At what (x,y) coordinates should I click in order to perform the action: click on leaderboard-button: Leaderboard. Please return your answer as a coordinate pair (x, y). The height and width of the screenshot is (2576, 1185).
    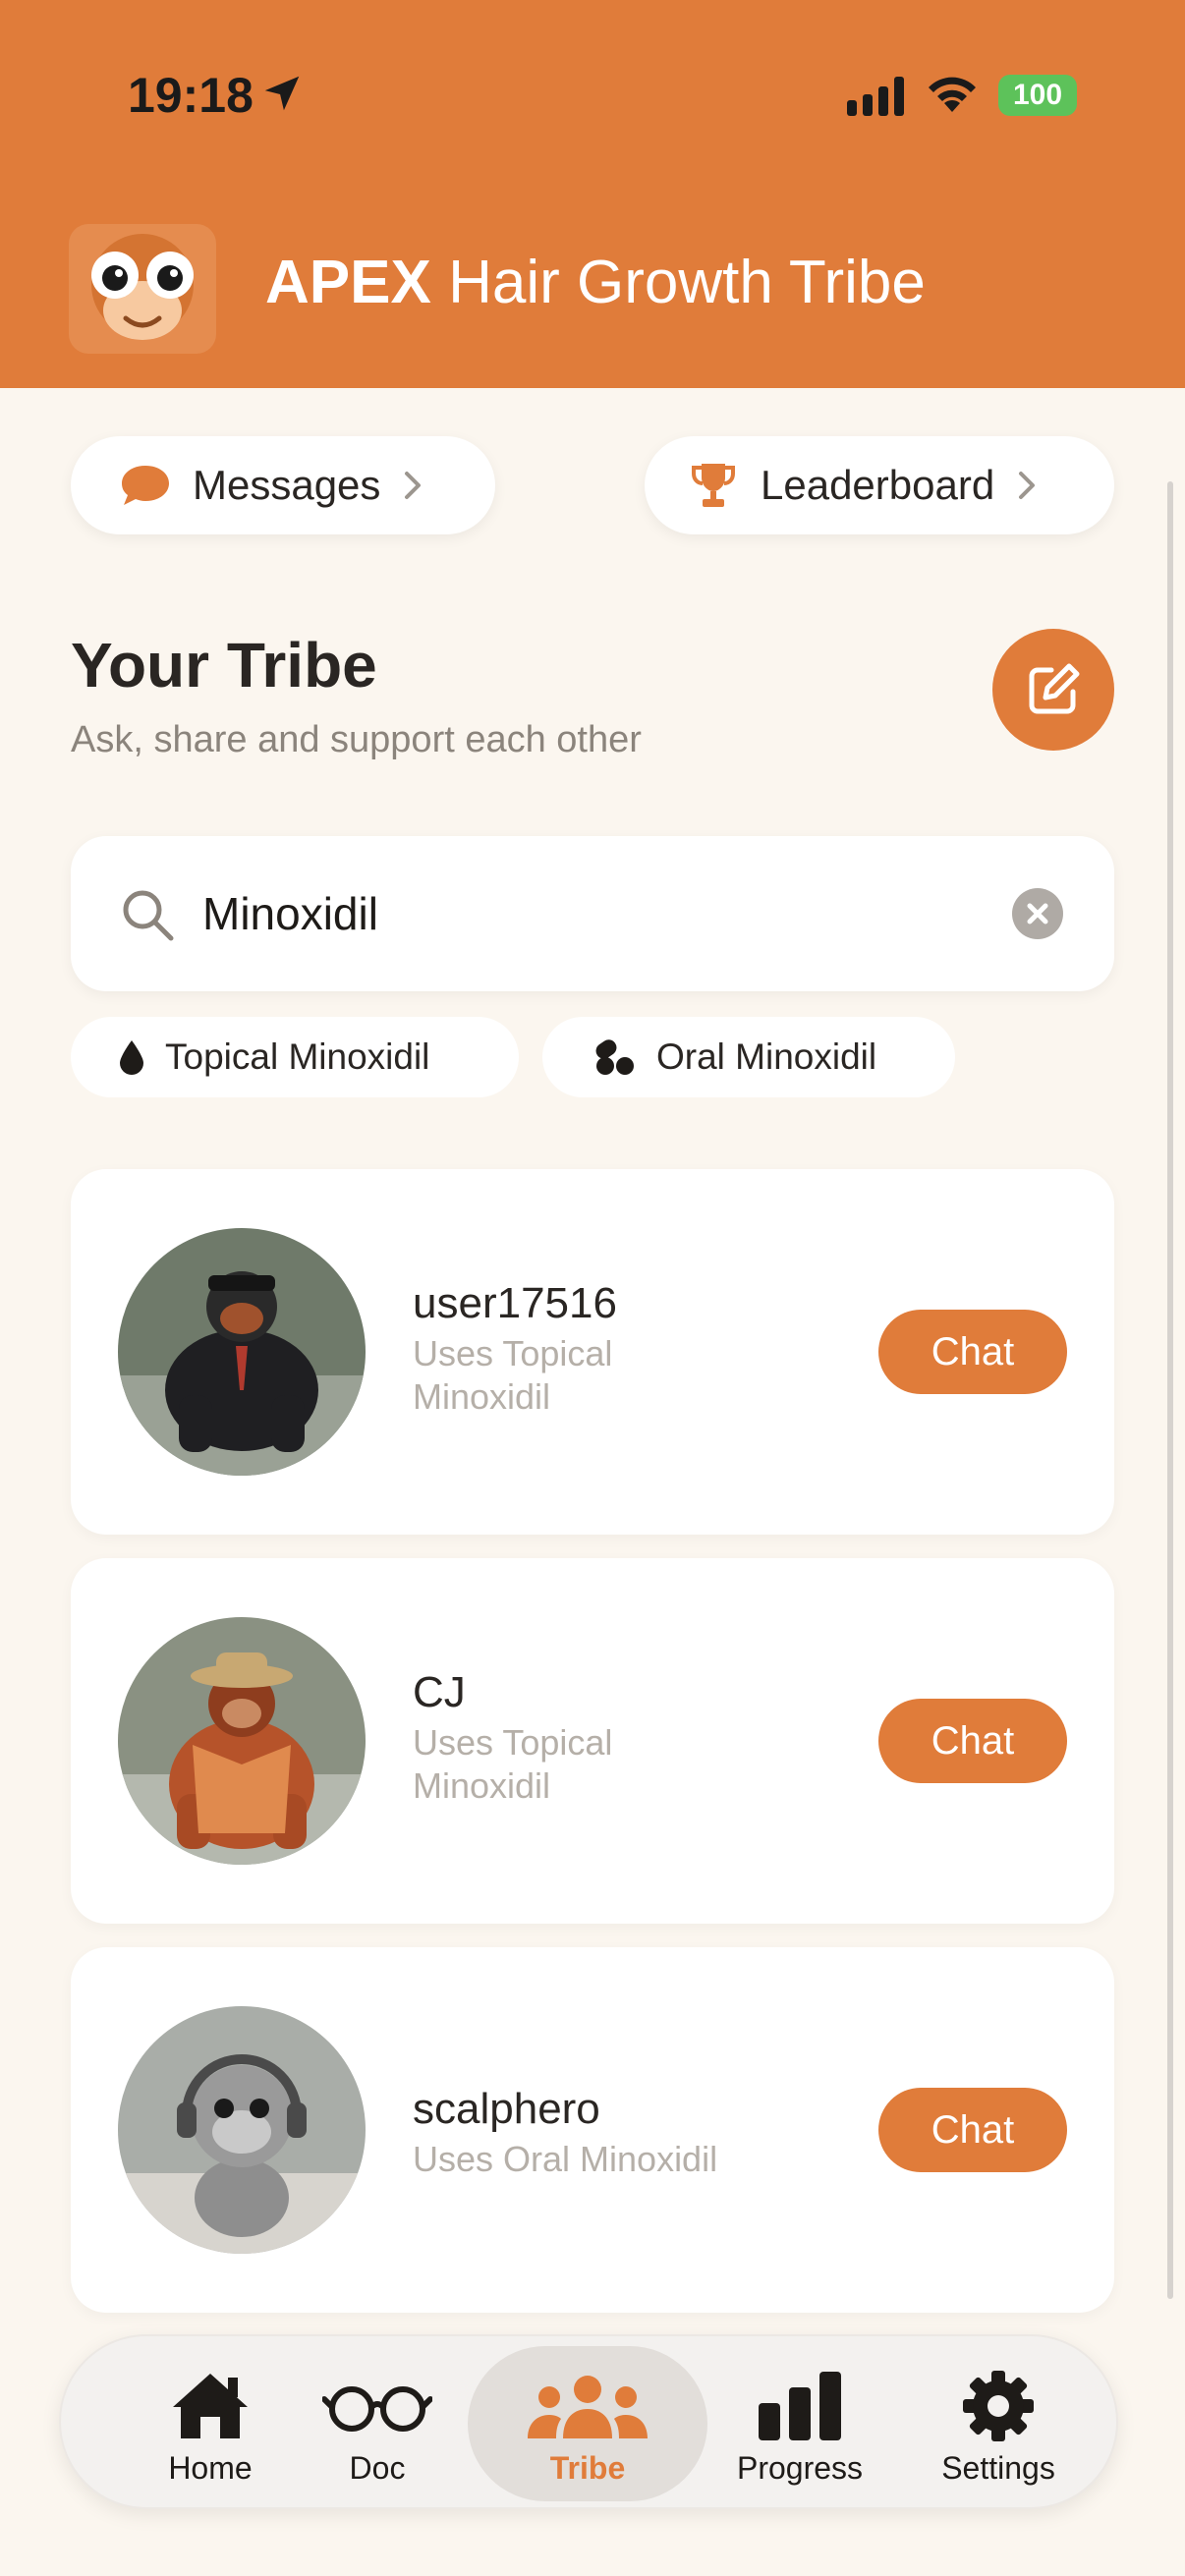
    Looking at the image, I should click on (880, 485).